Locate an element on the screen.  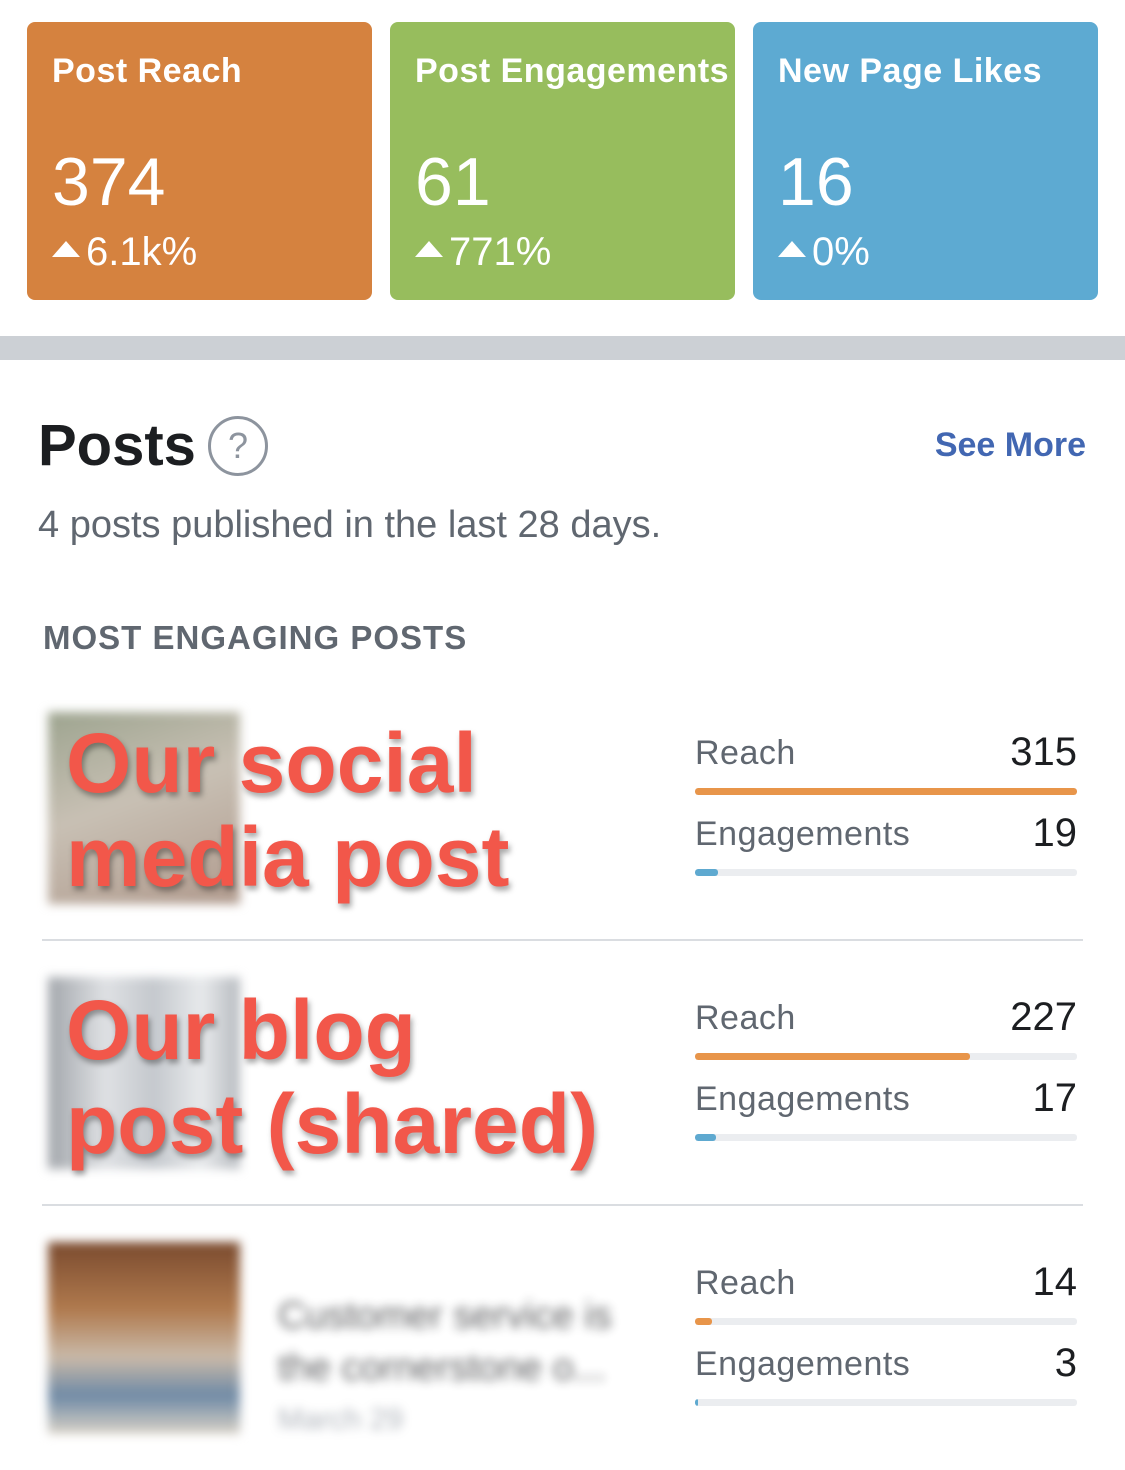
new-page-likes-card: New Page Likes 16 0% is located at coordinates (925, 161).